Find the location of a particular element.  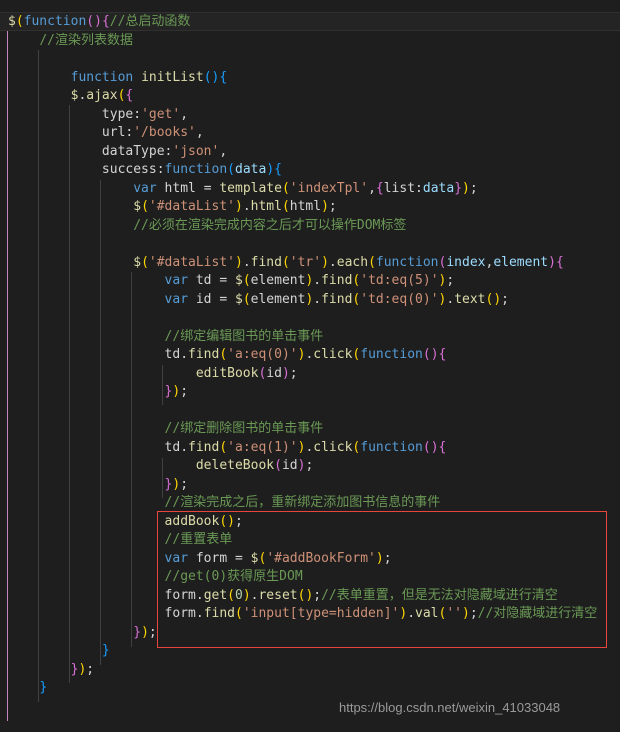

code-token: } is located at coordinates (43, 687).